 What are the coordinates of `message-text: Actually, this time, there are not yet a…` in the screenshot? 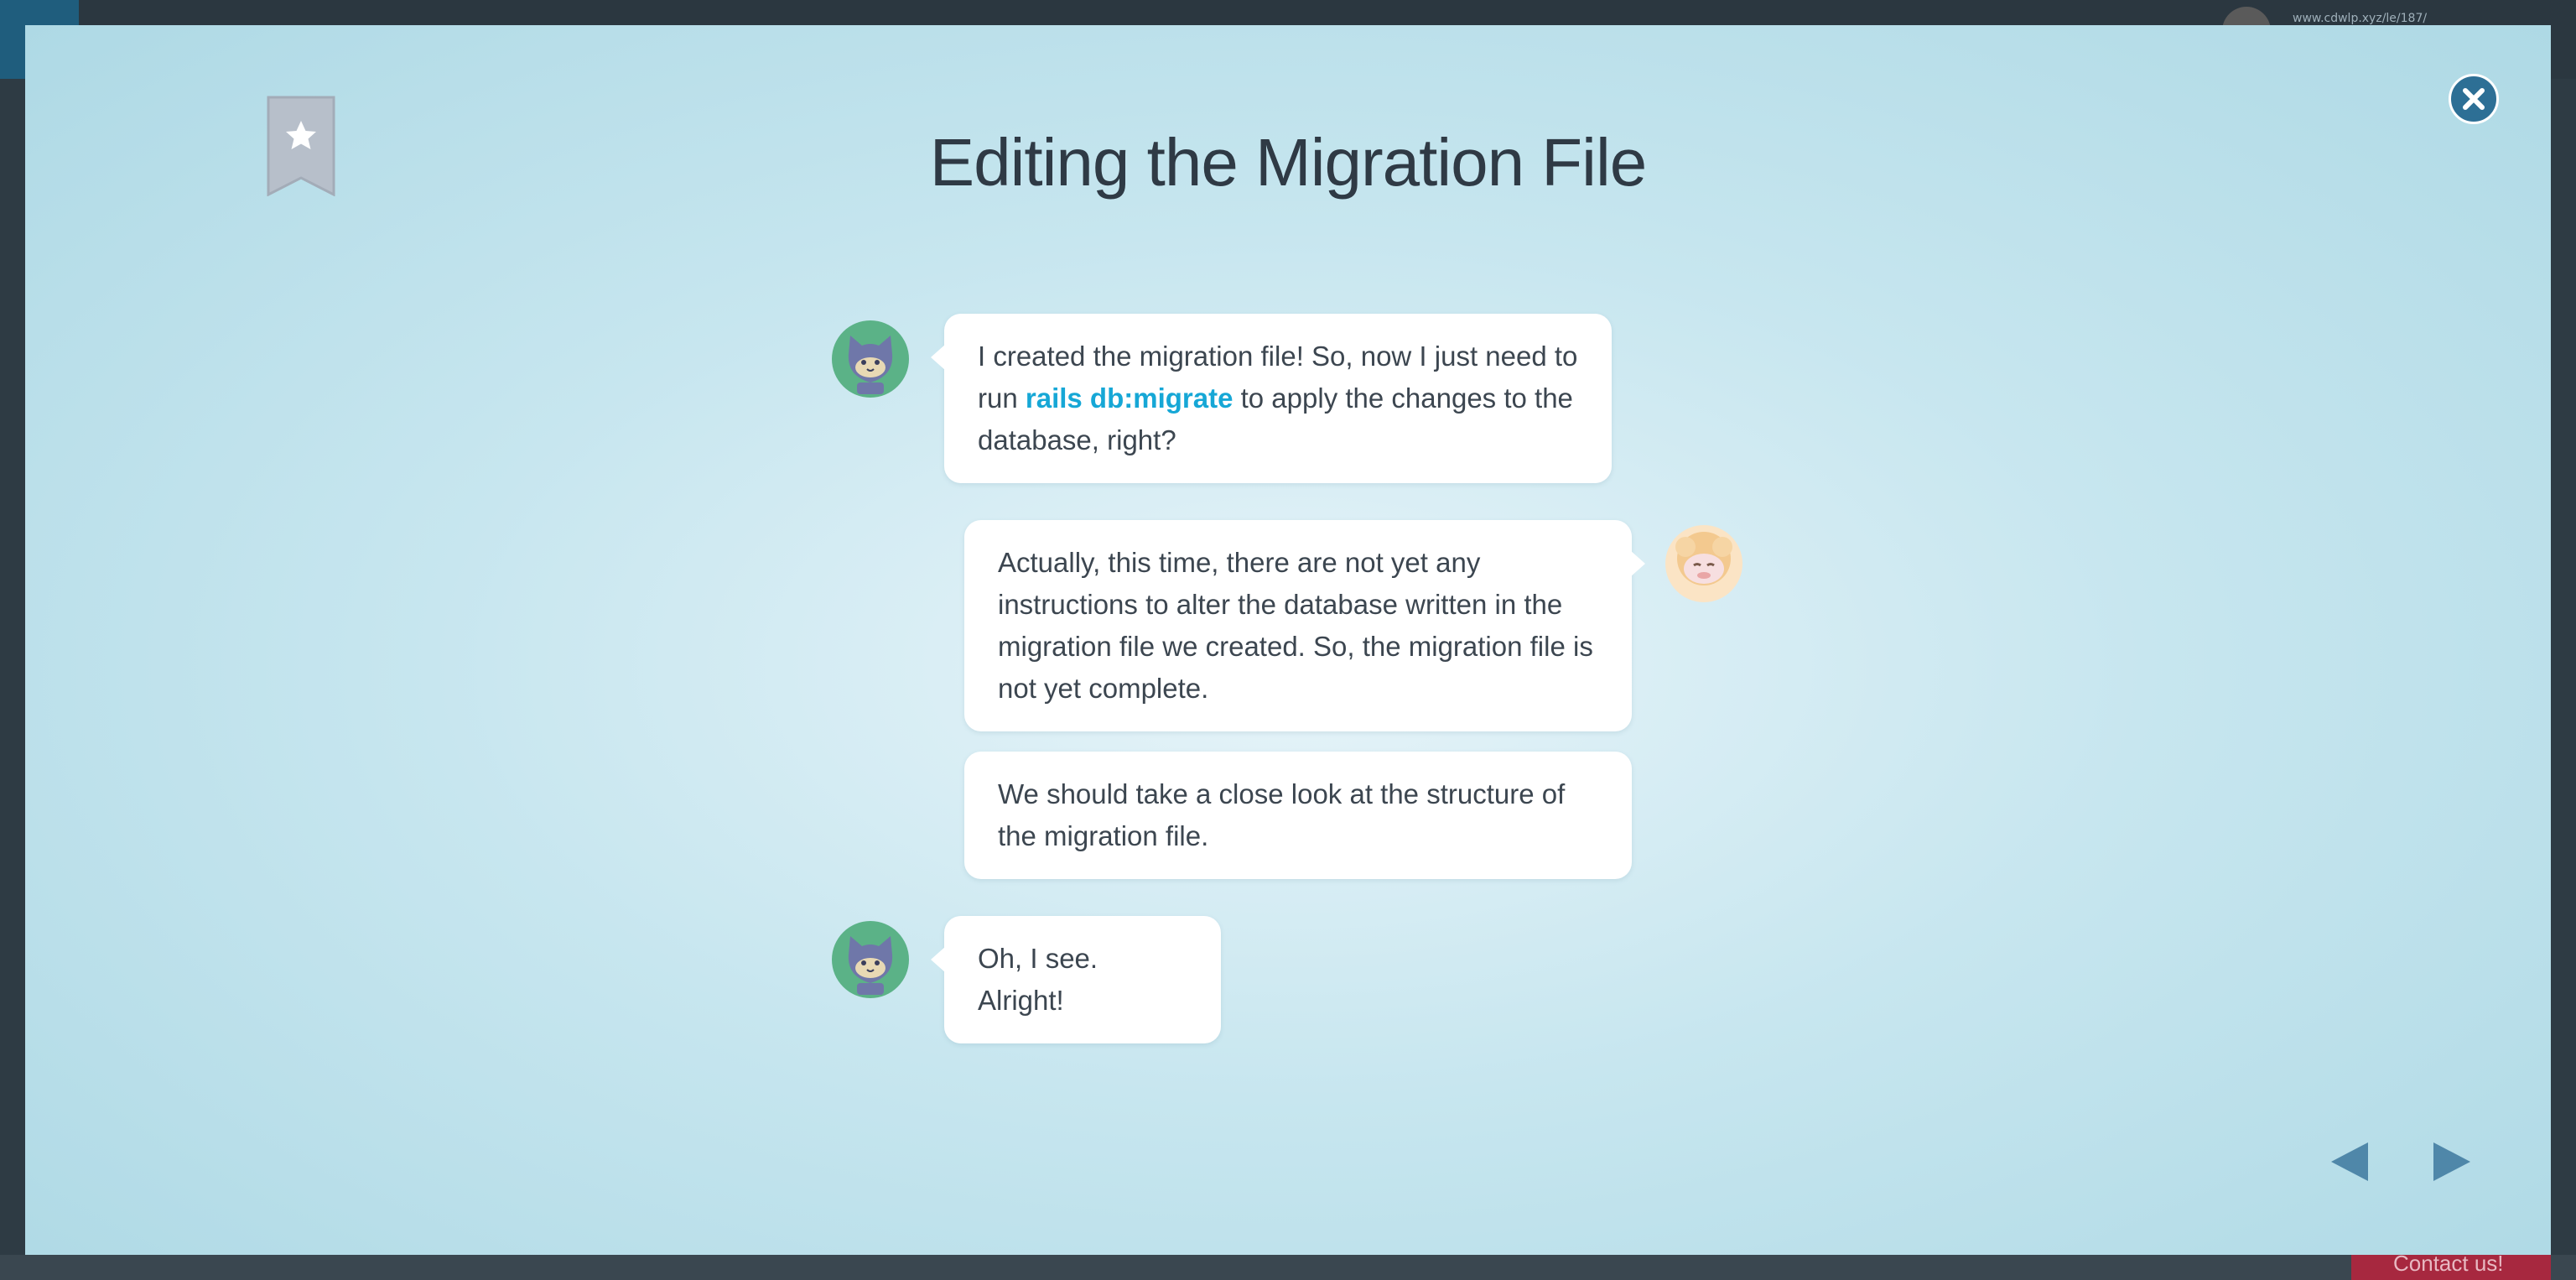 It's located at (1295, 625).